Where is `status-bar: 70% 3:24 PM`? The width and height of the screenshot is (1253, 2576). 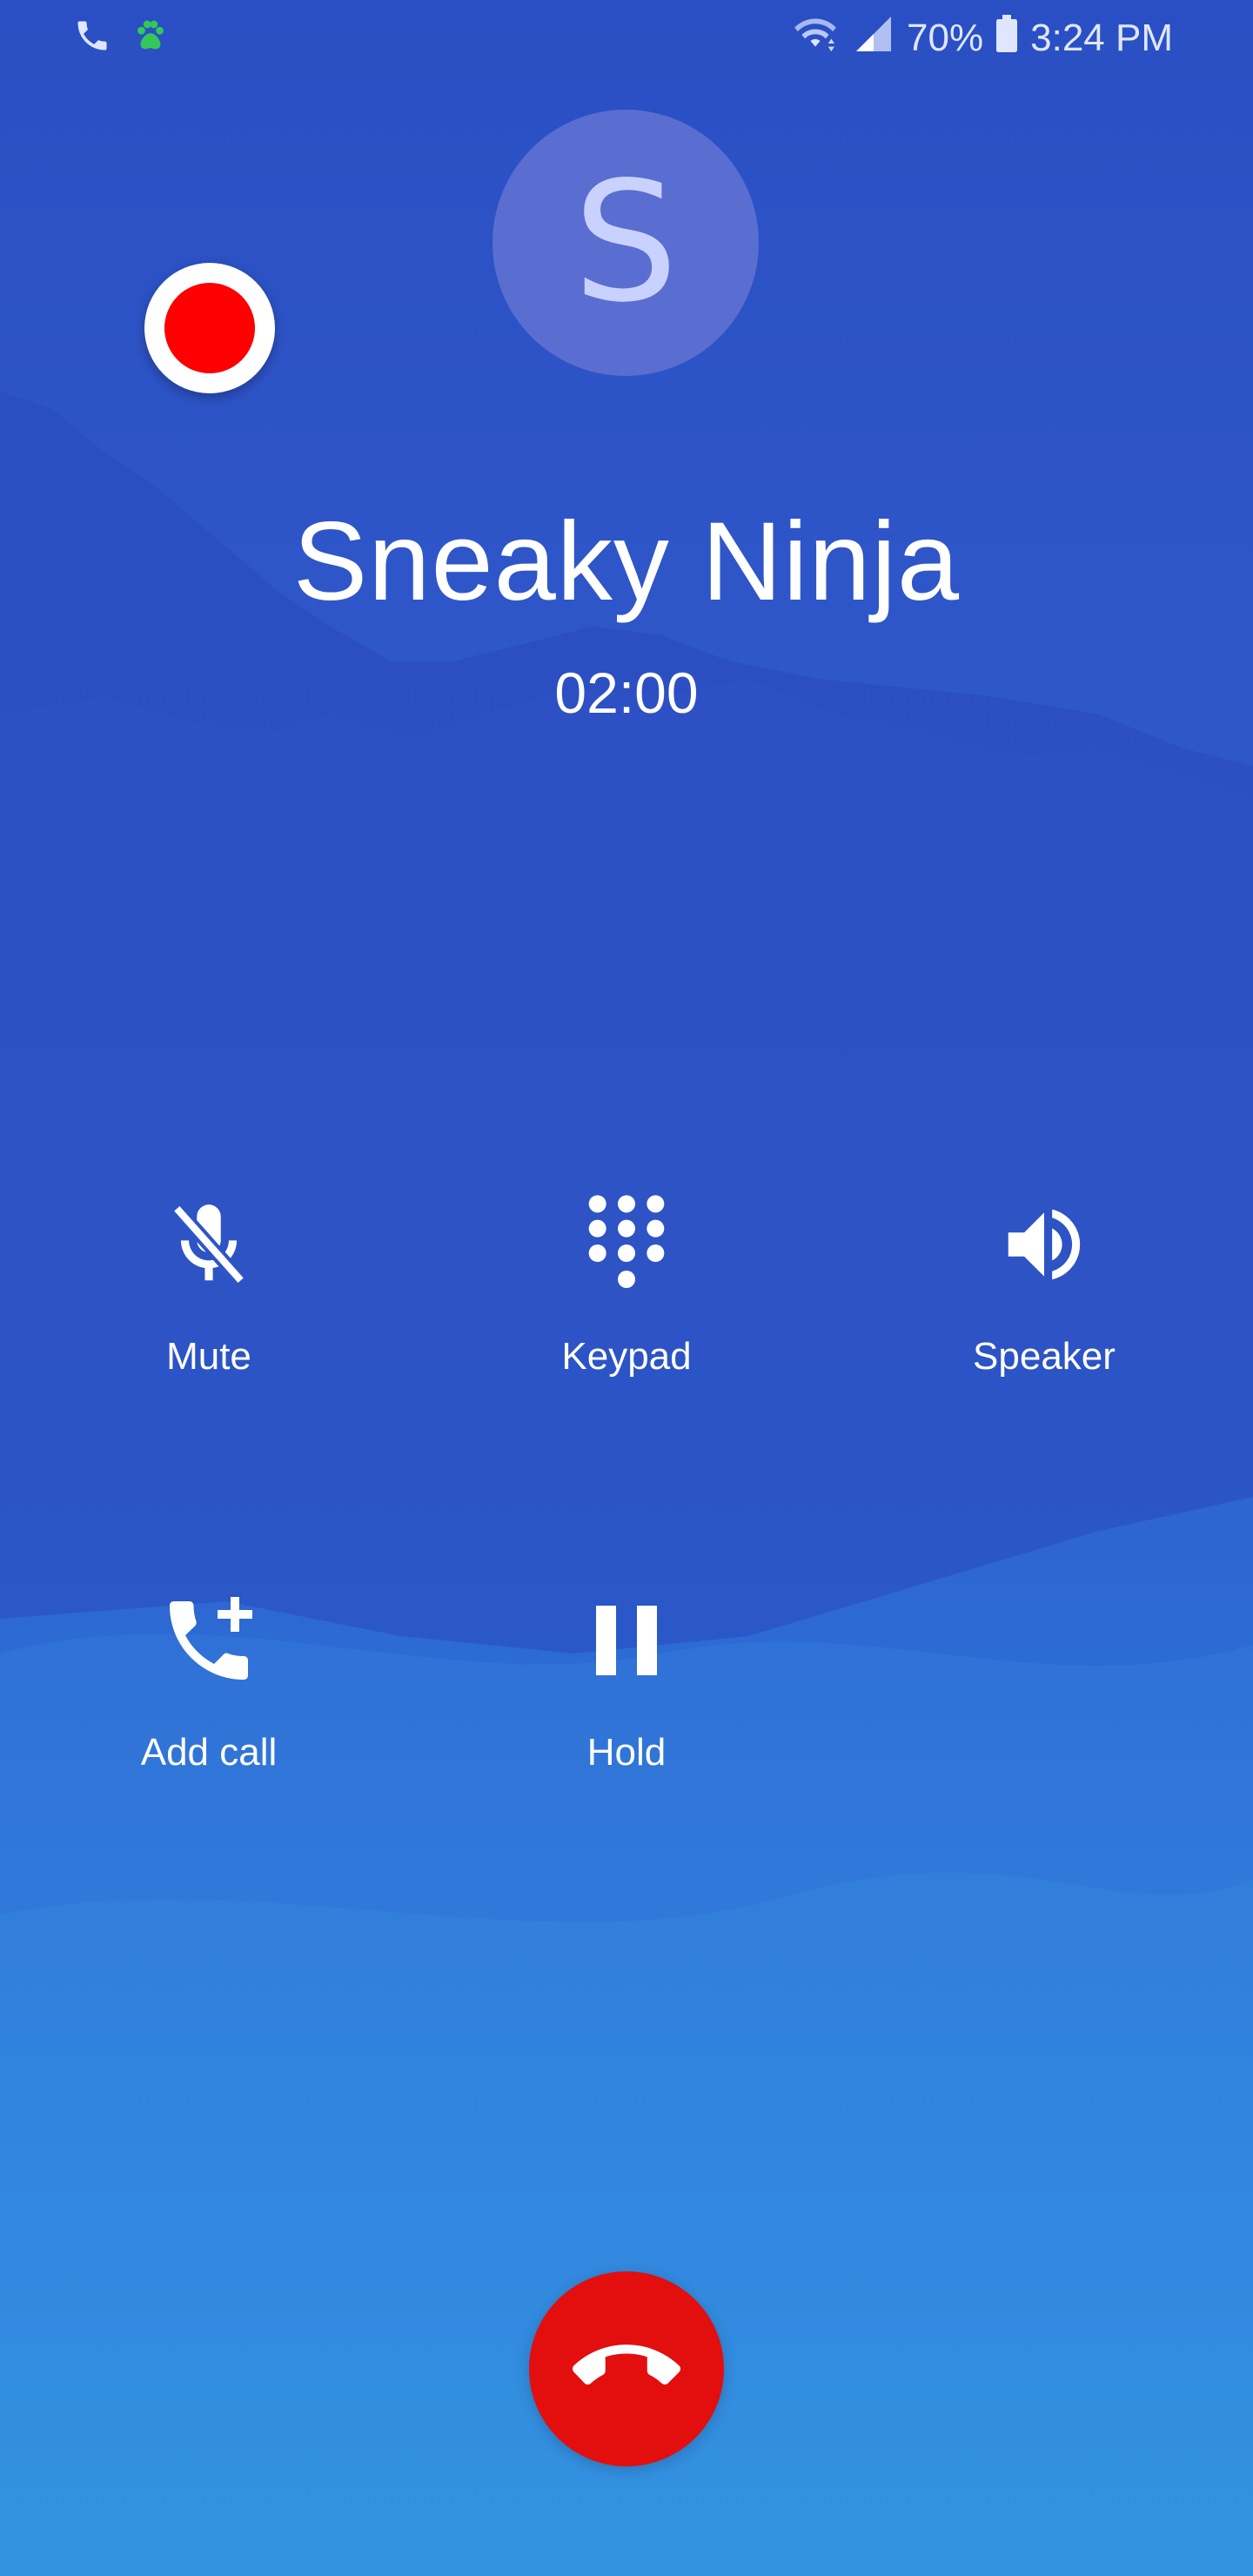 status-bar: 70% 3:24 PM is located at coordinates (626, 38).